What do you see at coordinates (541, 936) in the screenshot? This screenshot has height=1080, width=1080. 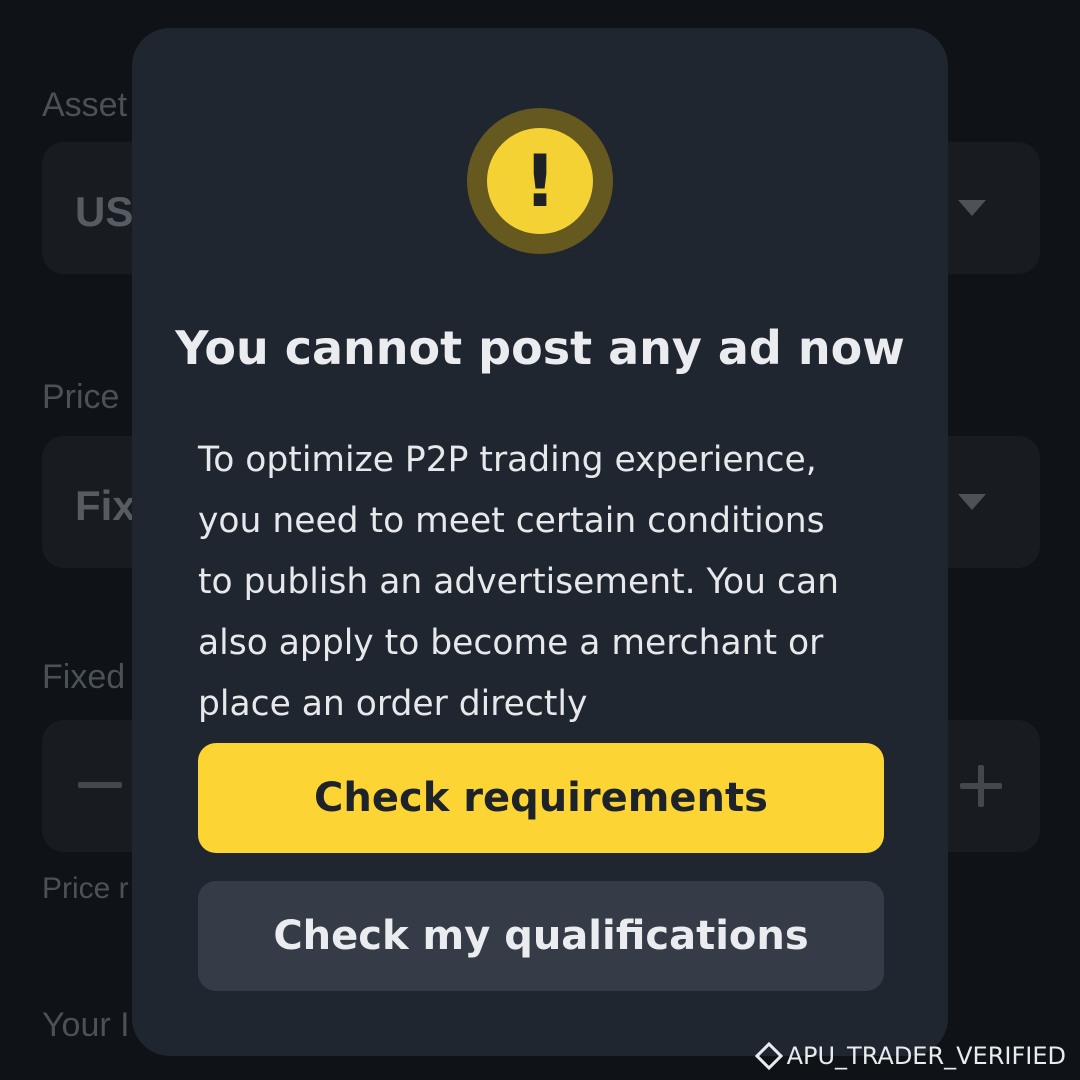 I see `check-qualifications-button: Check my qualifications` at bounding box center [541, 936].